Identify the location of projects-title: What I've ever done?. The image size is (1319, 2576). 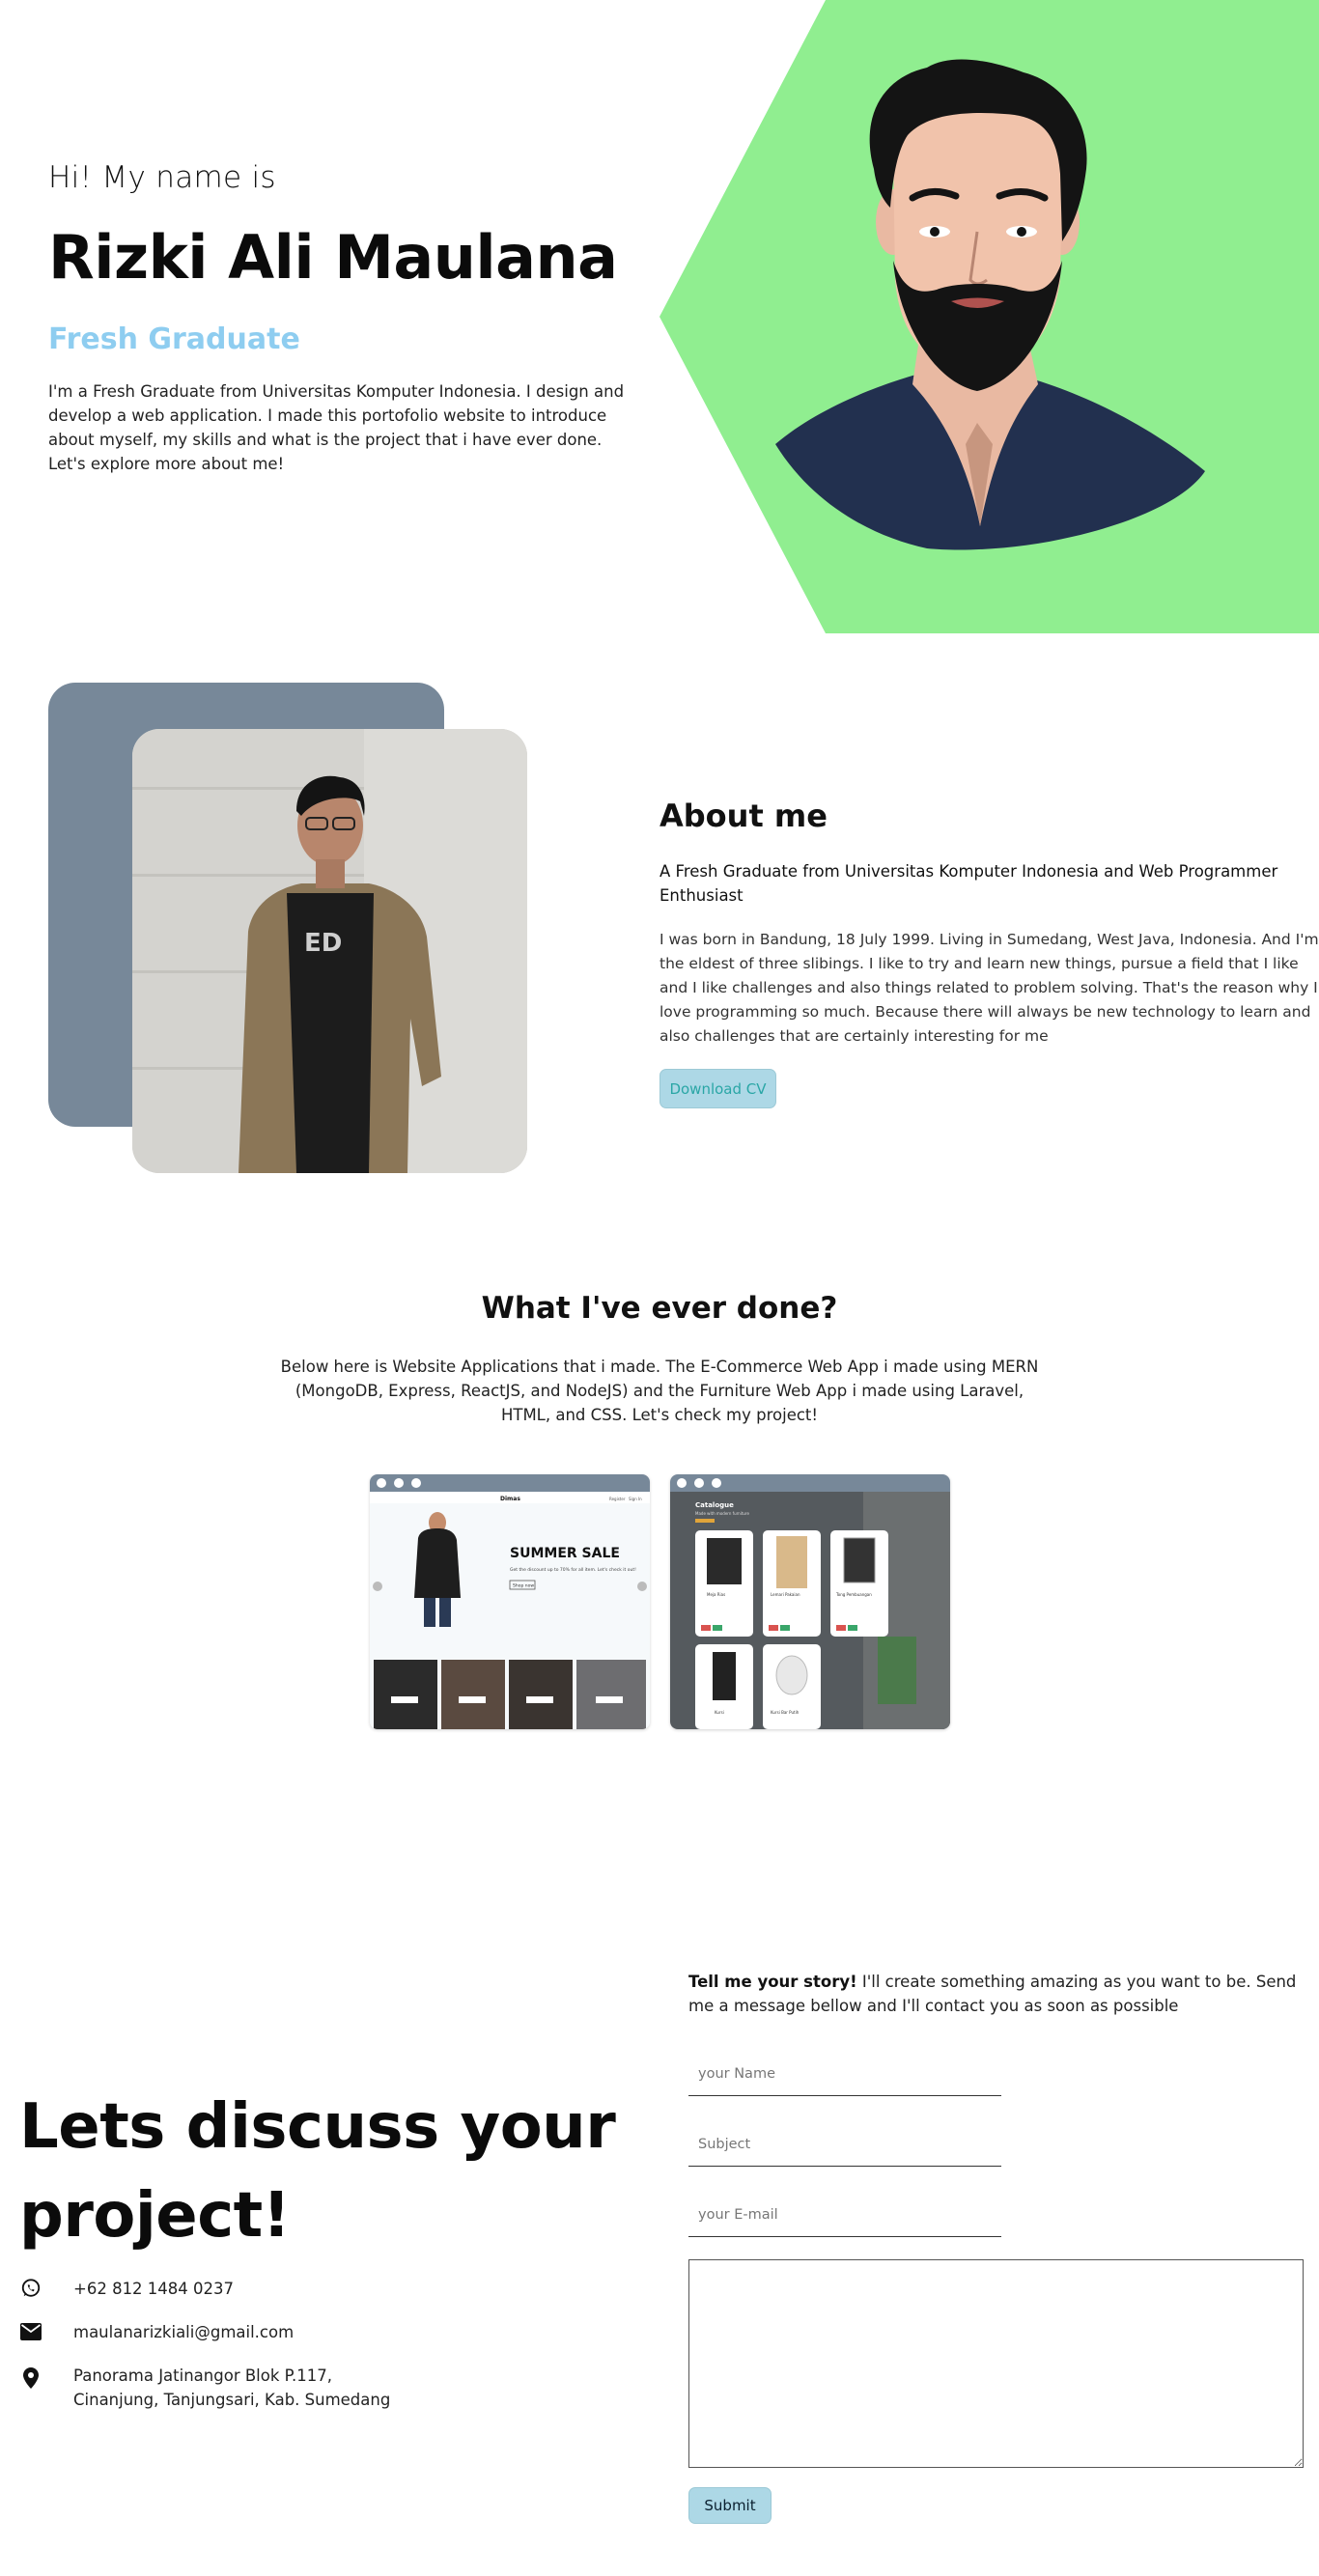
(659, 1308).